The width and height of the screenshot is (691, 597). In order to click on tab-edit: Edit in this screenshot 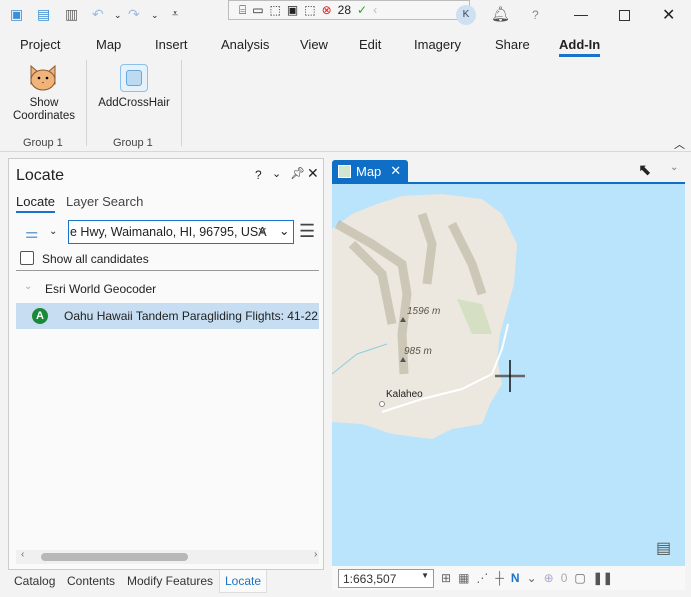, I will do `click(370, 44)`.